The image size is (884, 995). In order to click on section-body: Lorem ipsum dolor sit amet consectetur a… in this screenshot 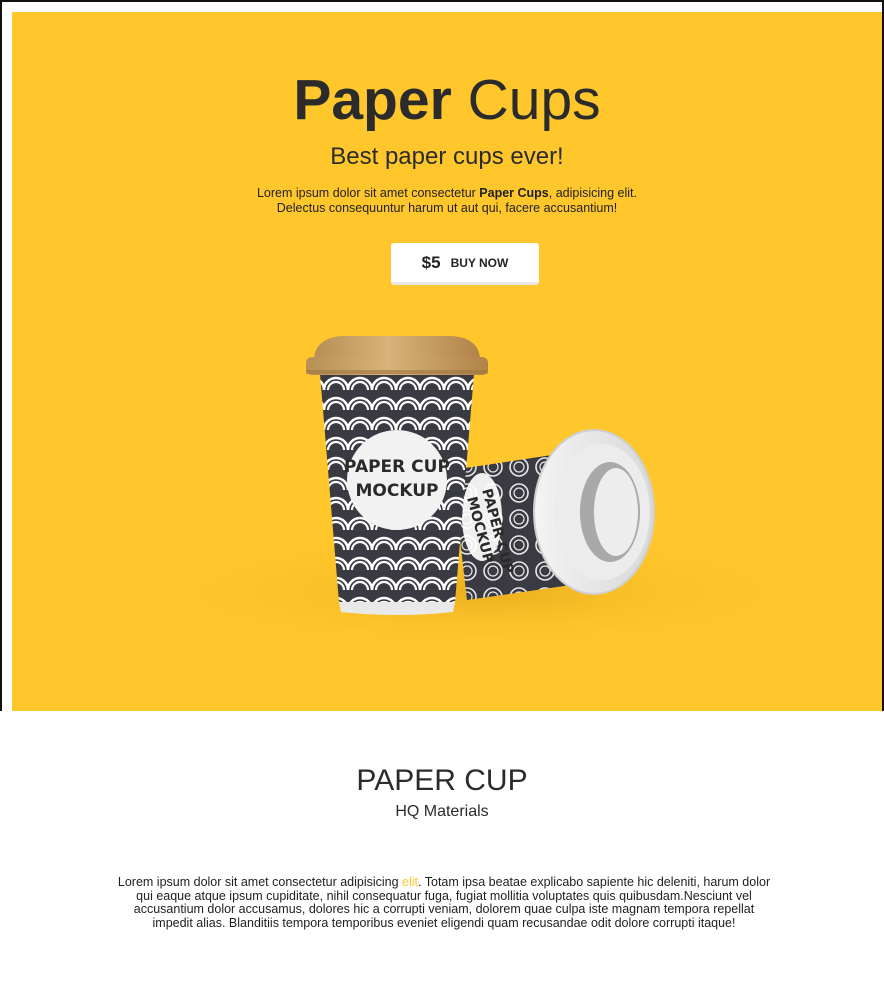, I will do `click(444, 902)`.